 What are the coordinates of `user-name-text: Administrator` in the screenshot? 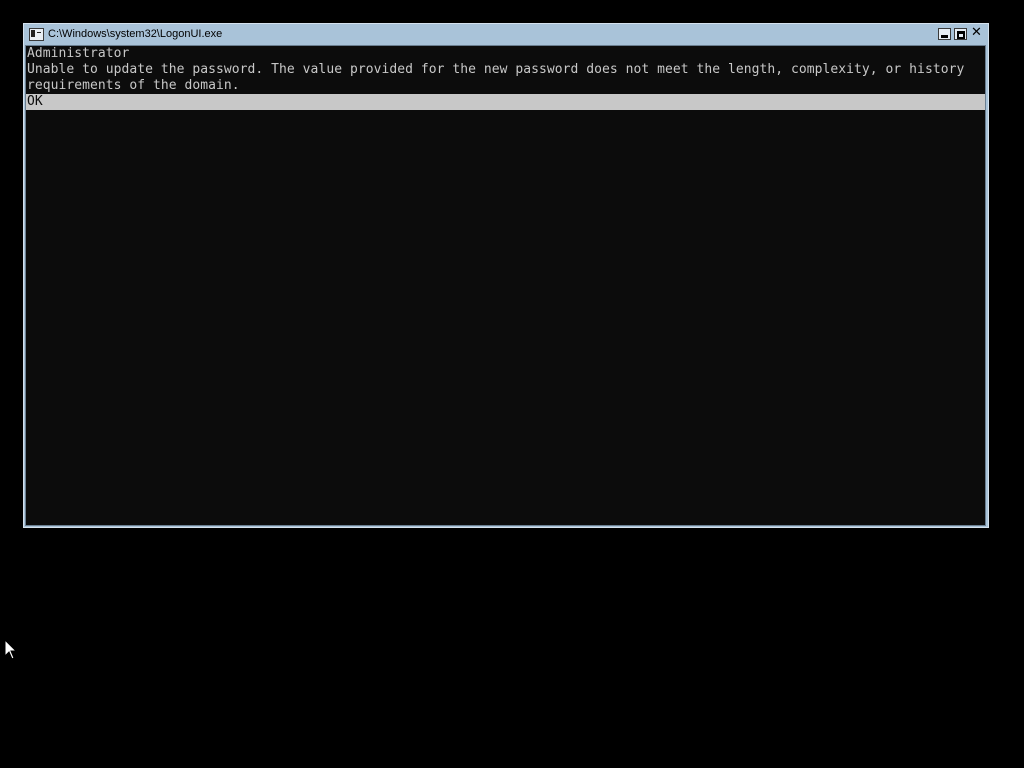 It's located at (78, 53).